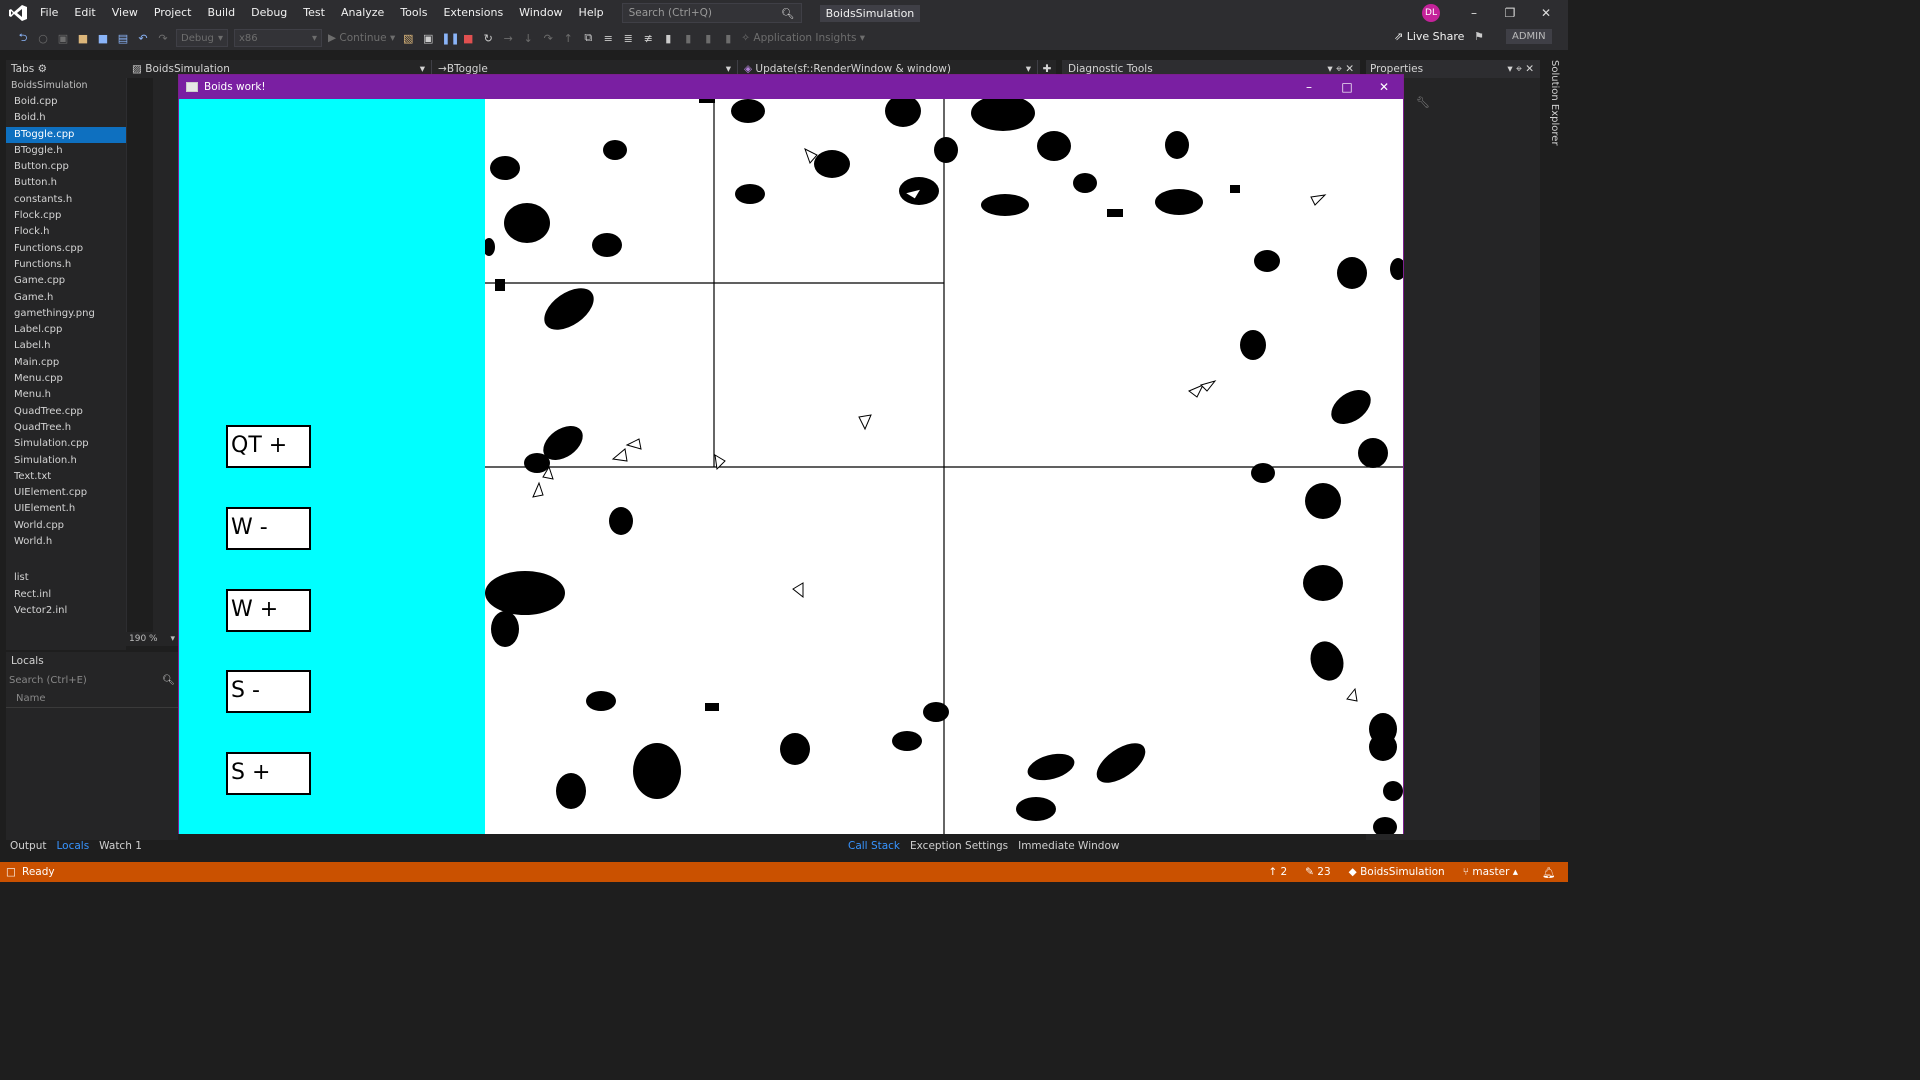 Image resolution: width=1920 pixels, height=1080 pixels. Describe the element at coordinates (143, 38) in the screenshot. I see `undo-icon: ↶` at that location.